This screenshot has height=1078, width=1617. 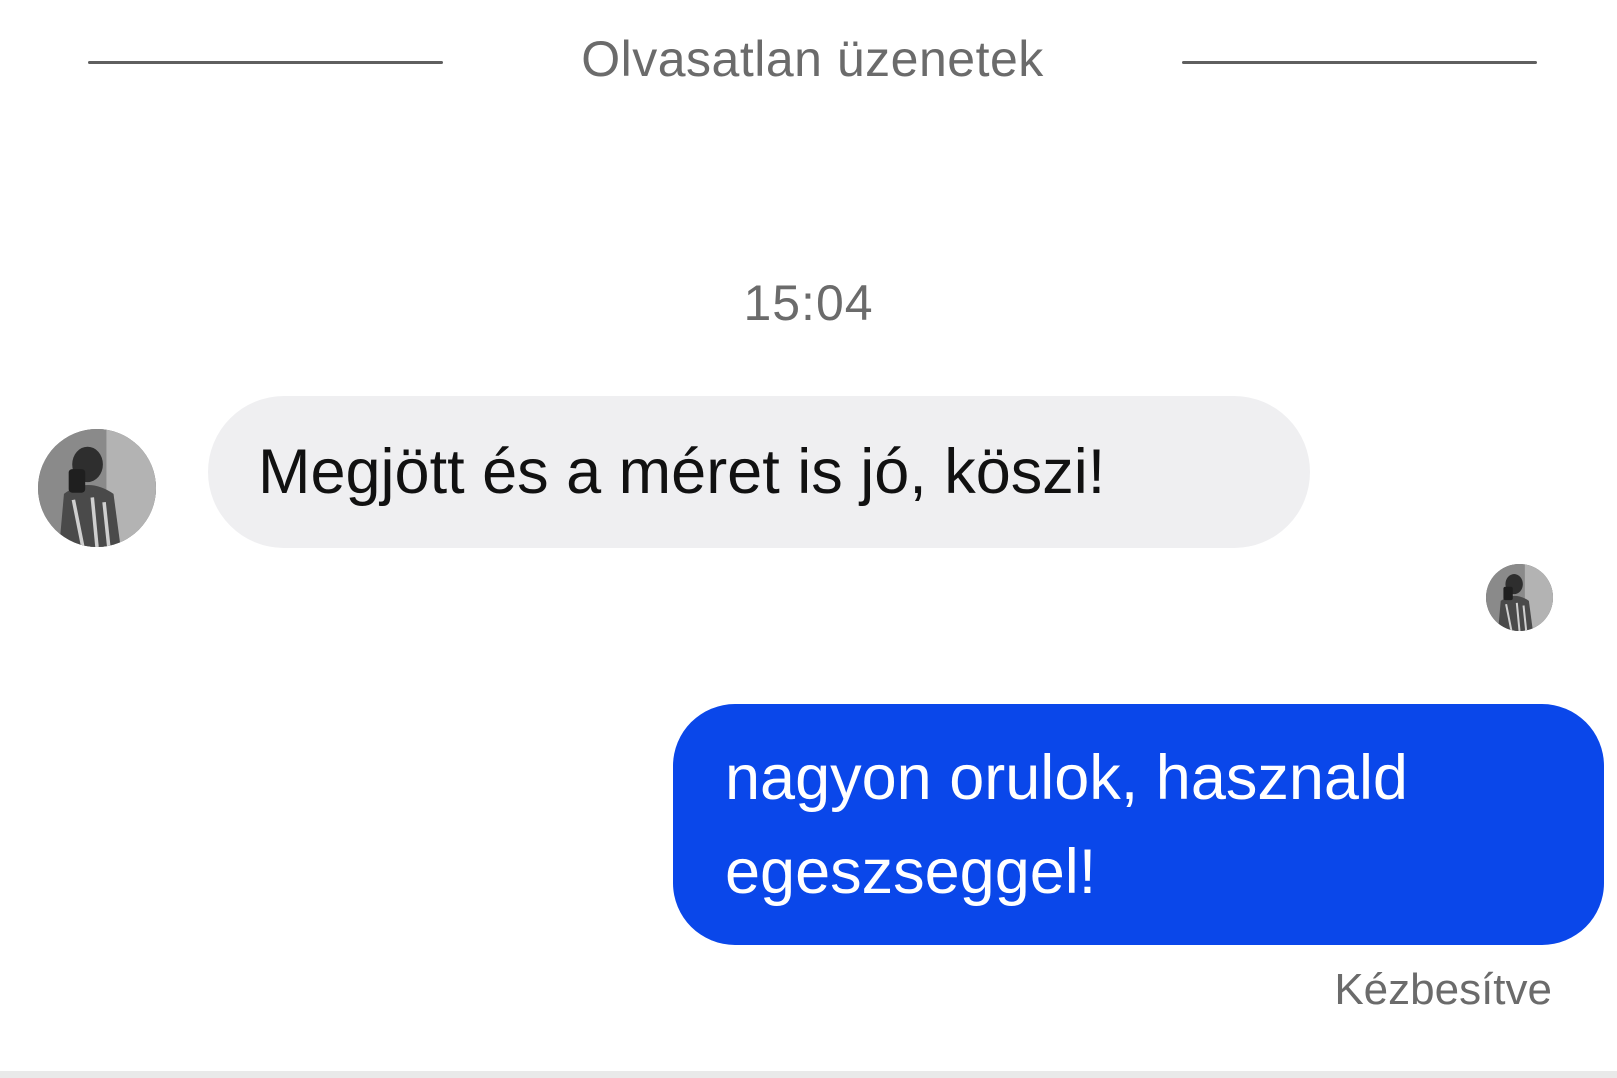 I want to click on outgoing-message-bubble: nagyon orulok, hasznald egeszseggel!, so click(x=1138, y=824).